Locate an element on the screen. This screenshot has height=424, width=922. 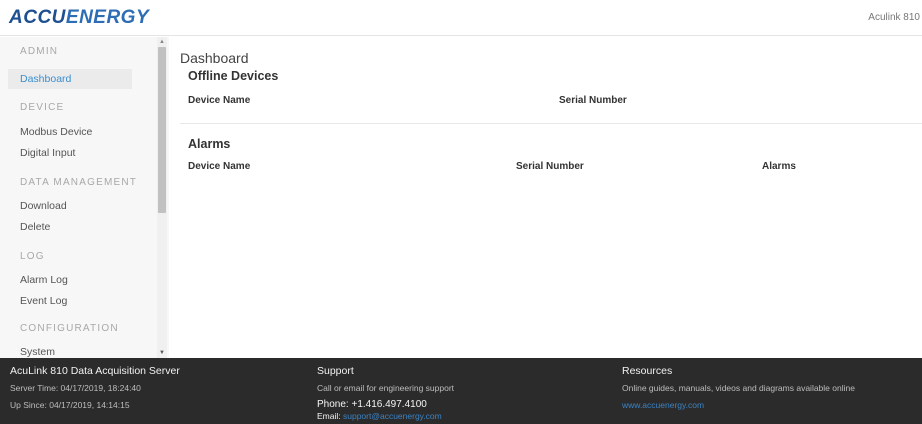
sidebar-section-configuration: CONFIGURATION is located at coordinates (69, 328).